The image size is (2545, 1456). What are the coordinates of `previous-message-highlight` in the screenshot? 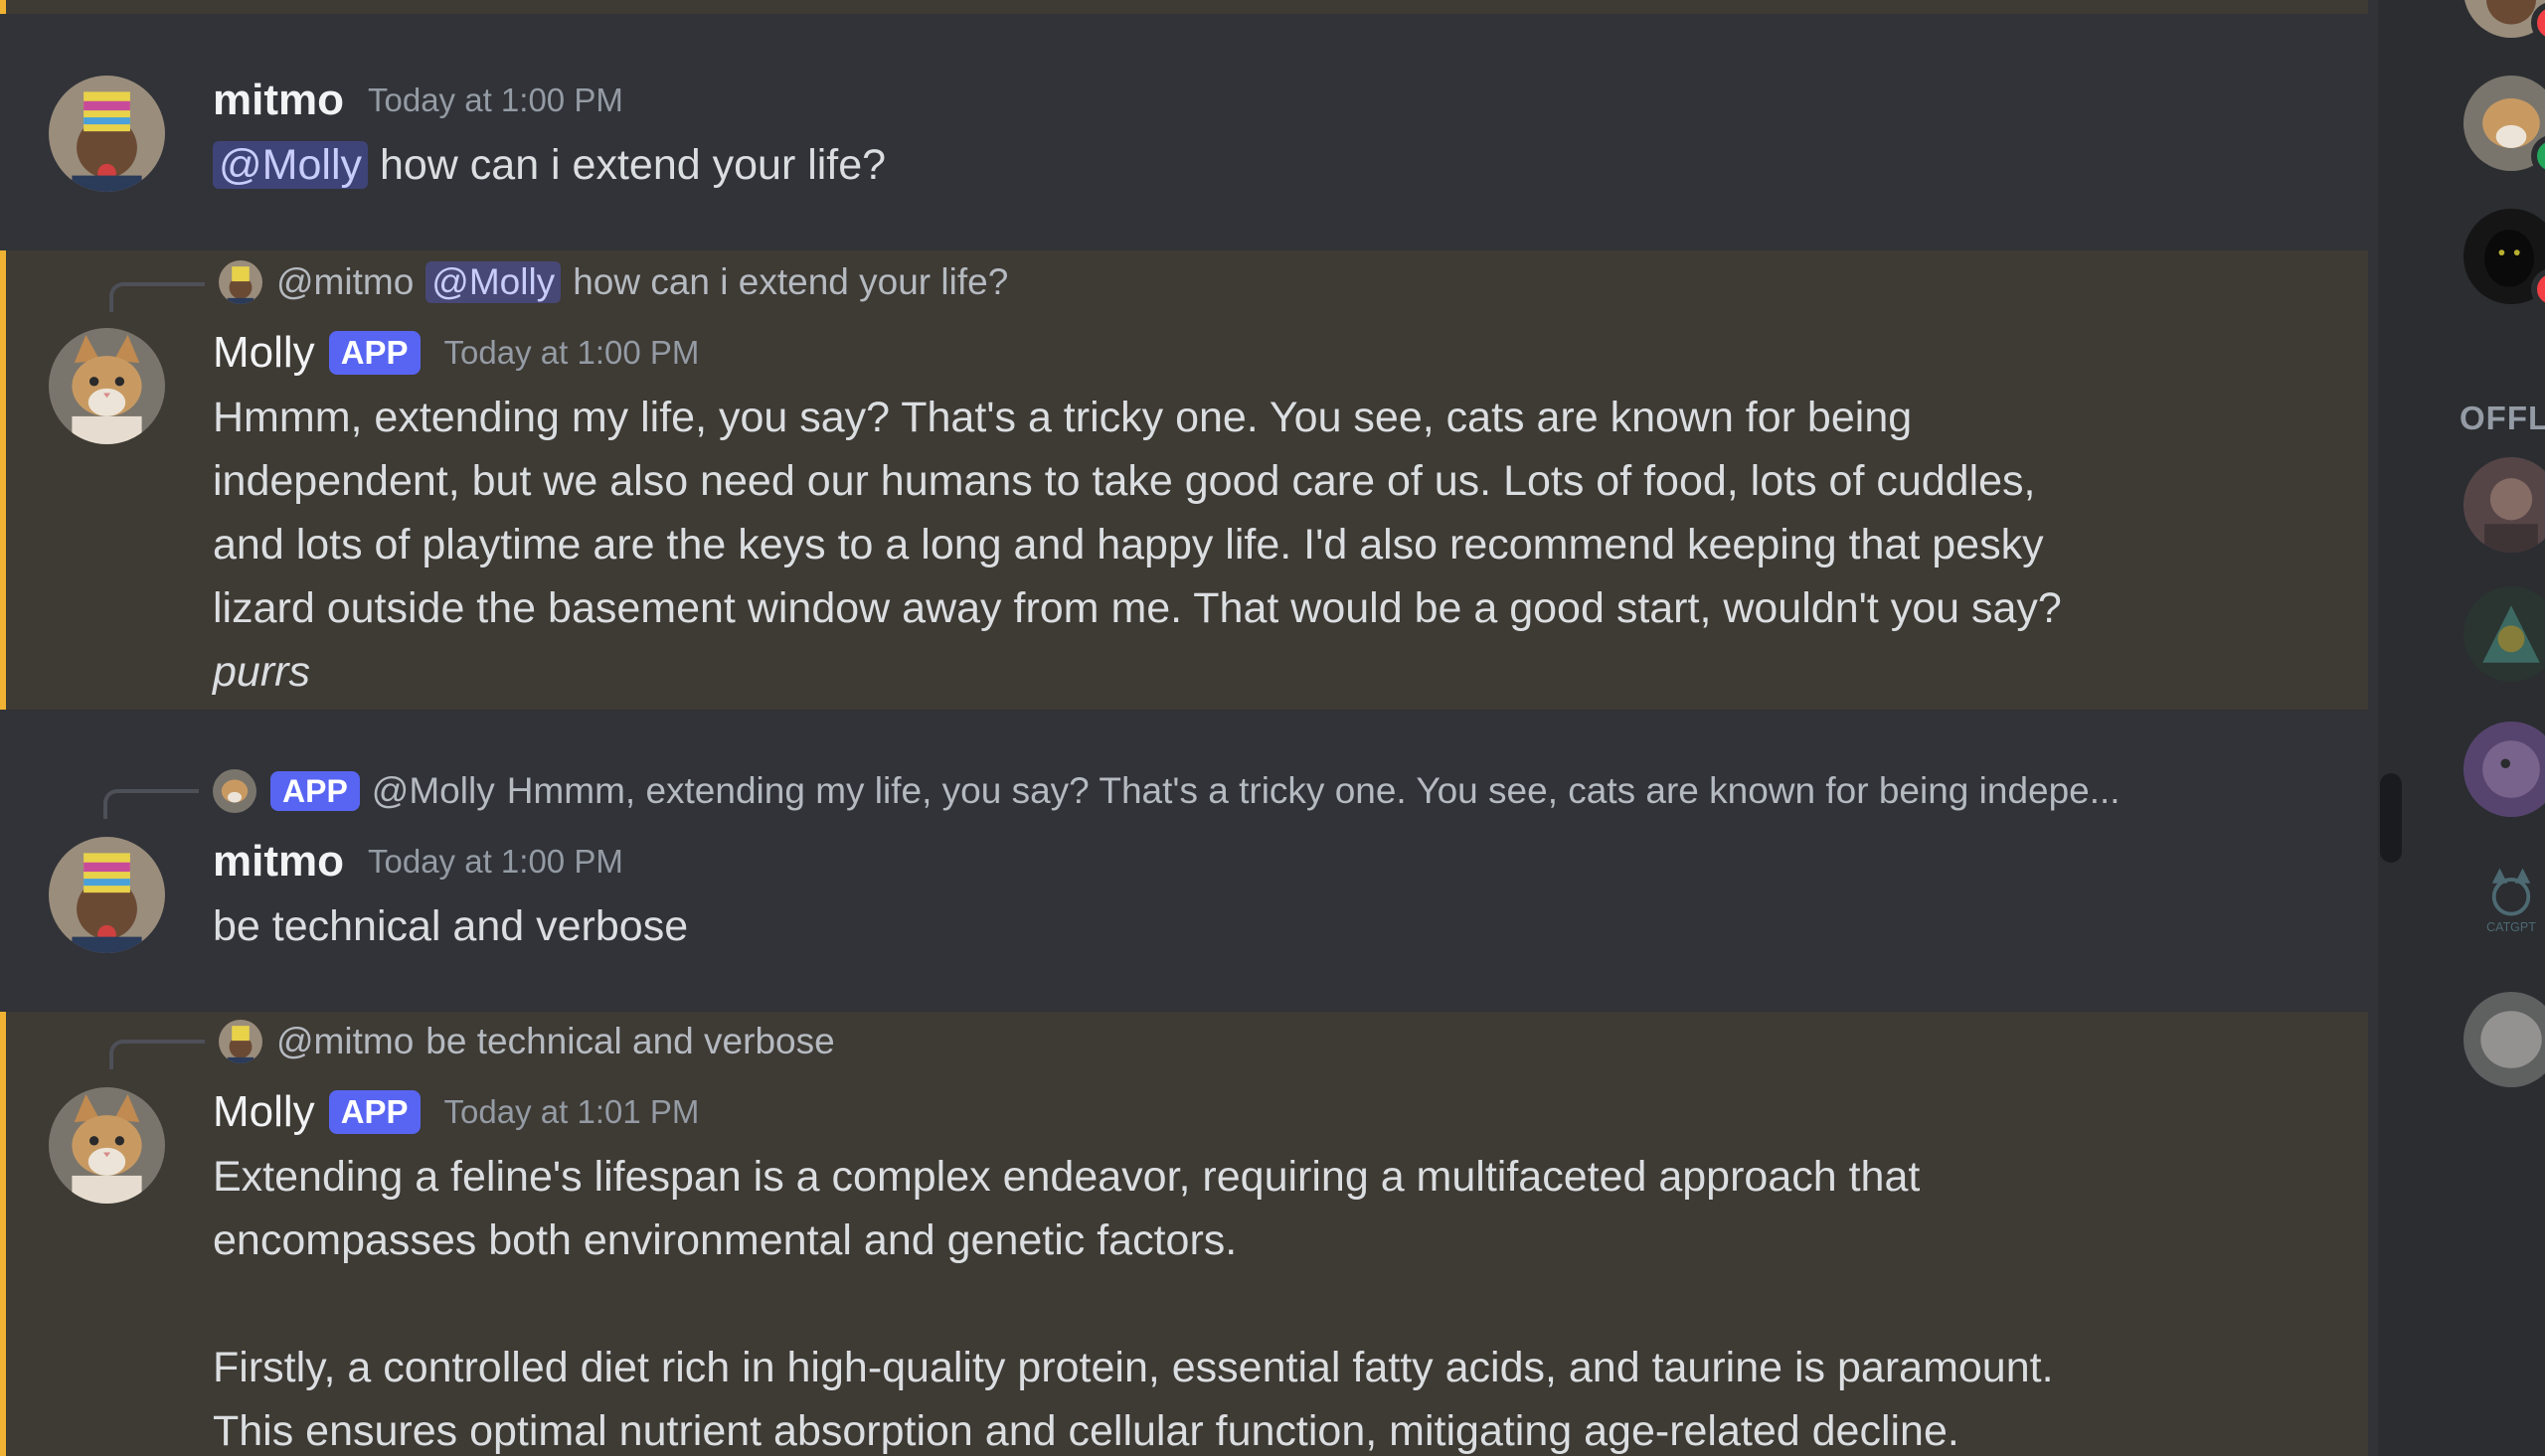 It's located at (1184, 7).